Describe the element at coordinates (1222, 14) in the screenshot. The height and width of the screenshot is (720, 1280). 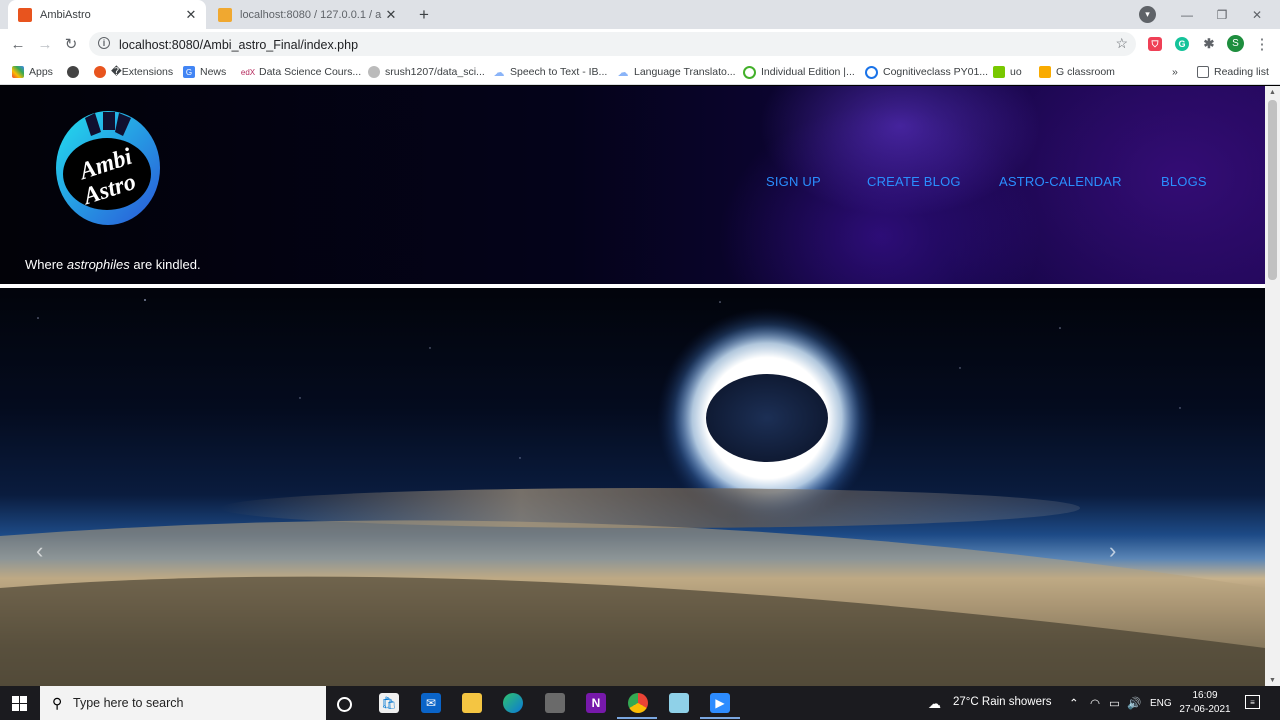
I see `maximize-window-button: ❐` at that location.